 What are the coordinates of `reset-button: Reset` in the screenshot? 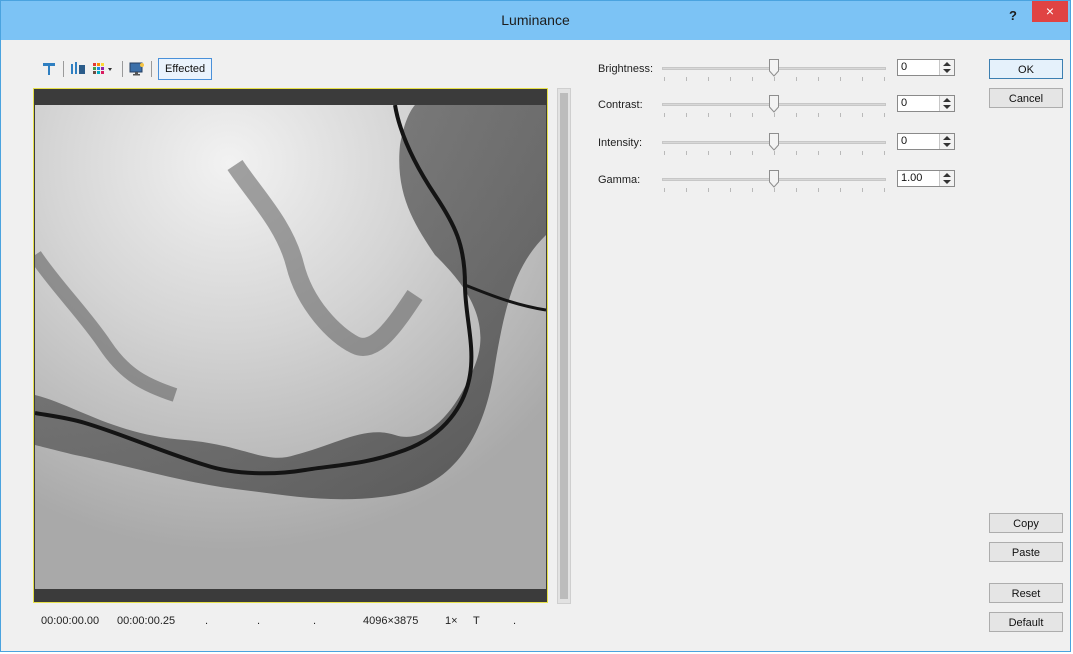 It's located at (1026, 593).